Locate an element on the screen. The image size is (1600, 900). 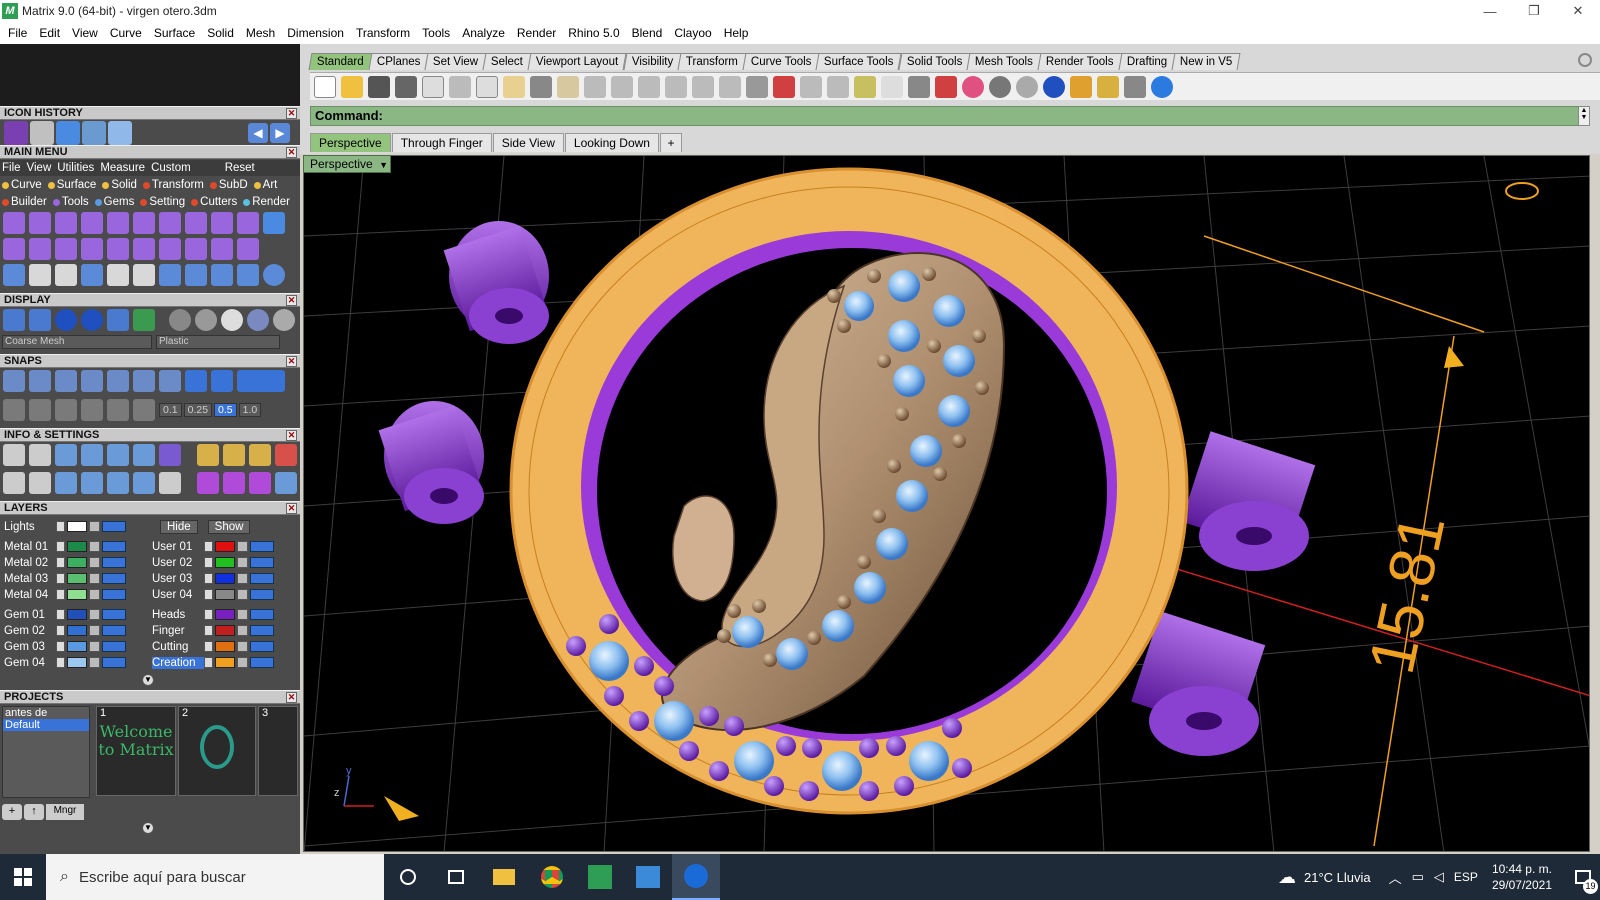
cat-subd: SubD is located at coordinates (228, 185).